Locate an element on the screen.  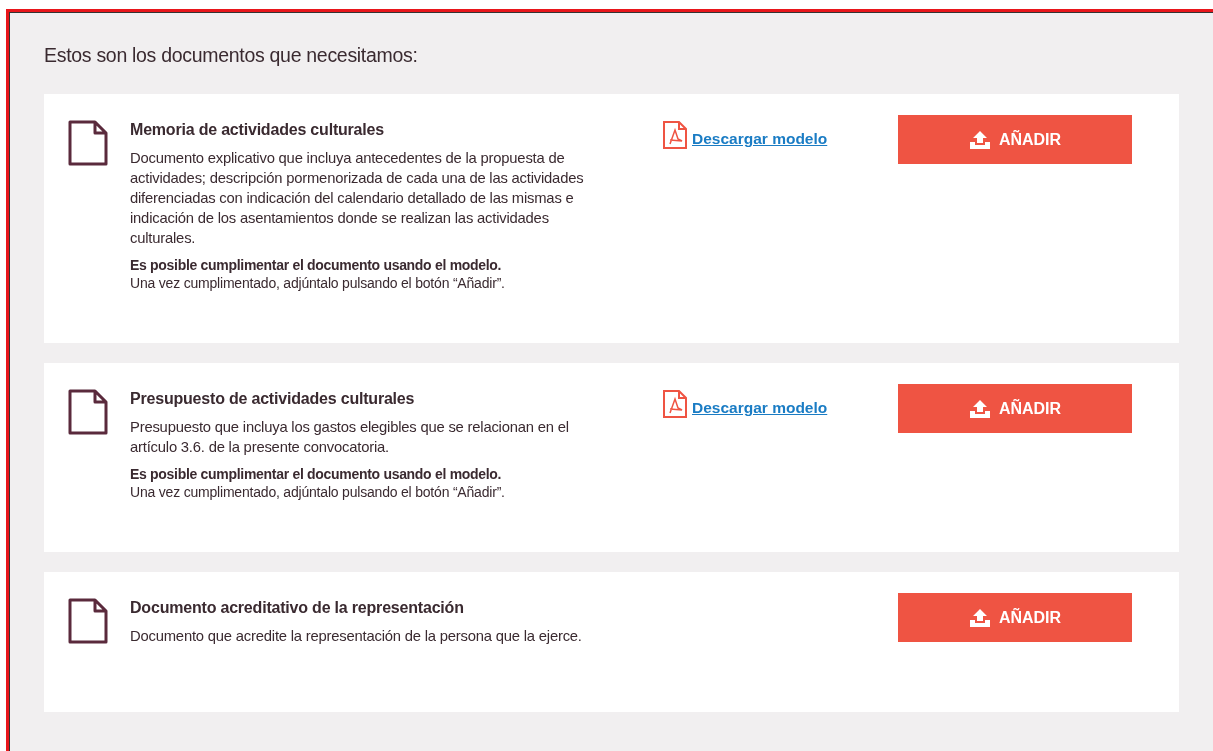
document-title: Memoria de actividades culturales is located at coordinates (257, 130).